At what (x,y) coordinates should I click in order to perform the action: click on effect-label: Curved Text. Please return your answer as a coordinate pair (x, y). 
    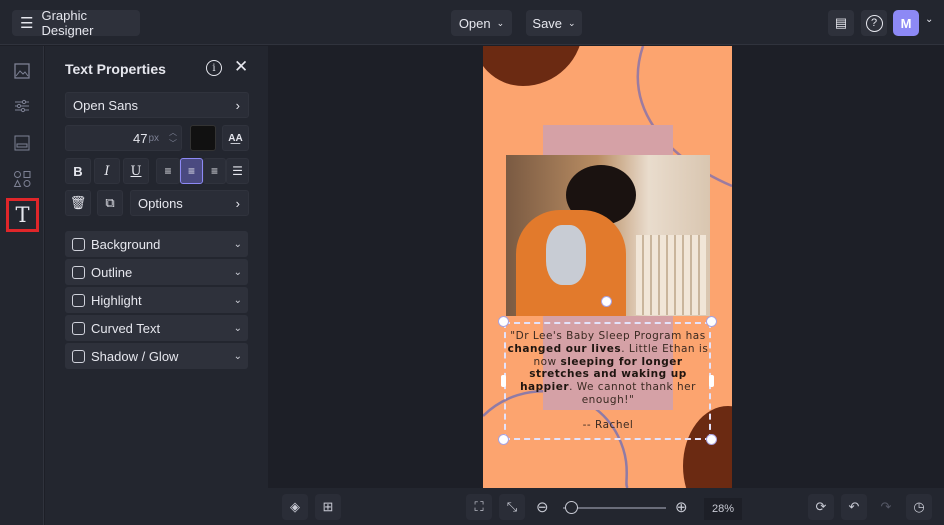
    Looking at the image, I should click on (126, 328).